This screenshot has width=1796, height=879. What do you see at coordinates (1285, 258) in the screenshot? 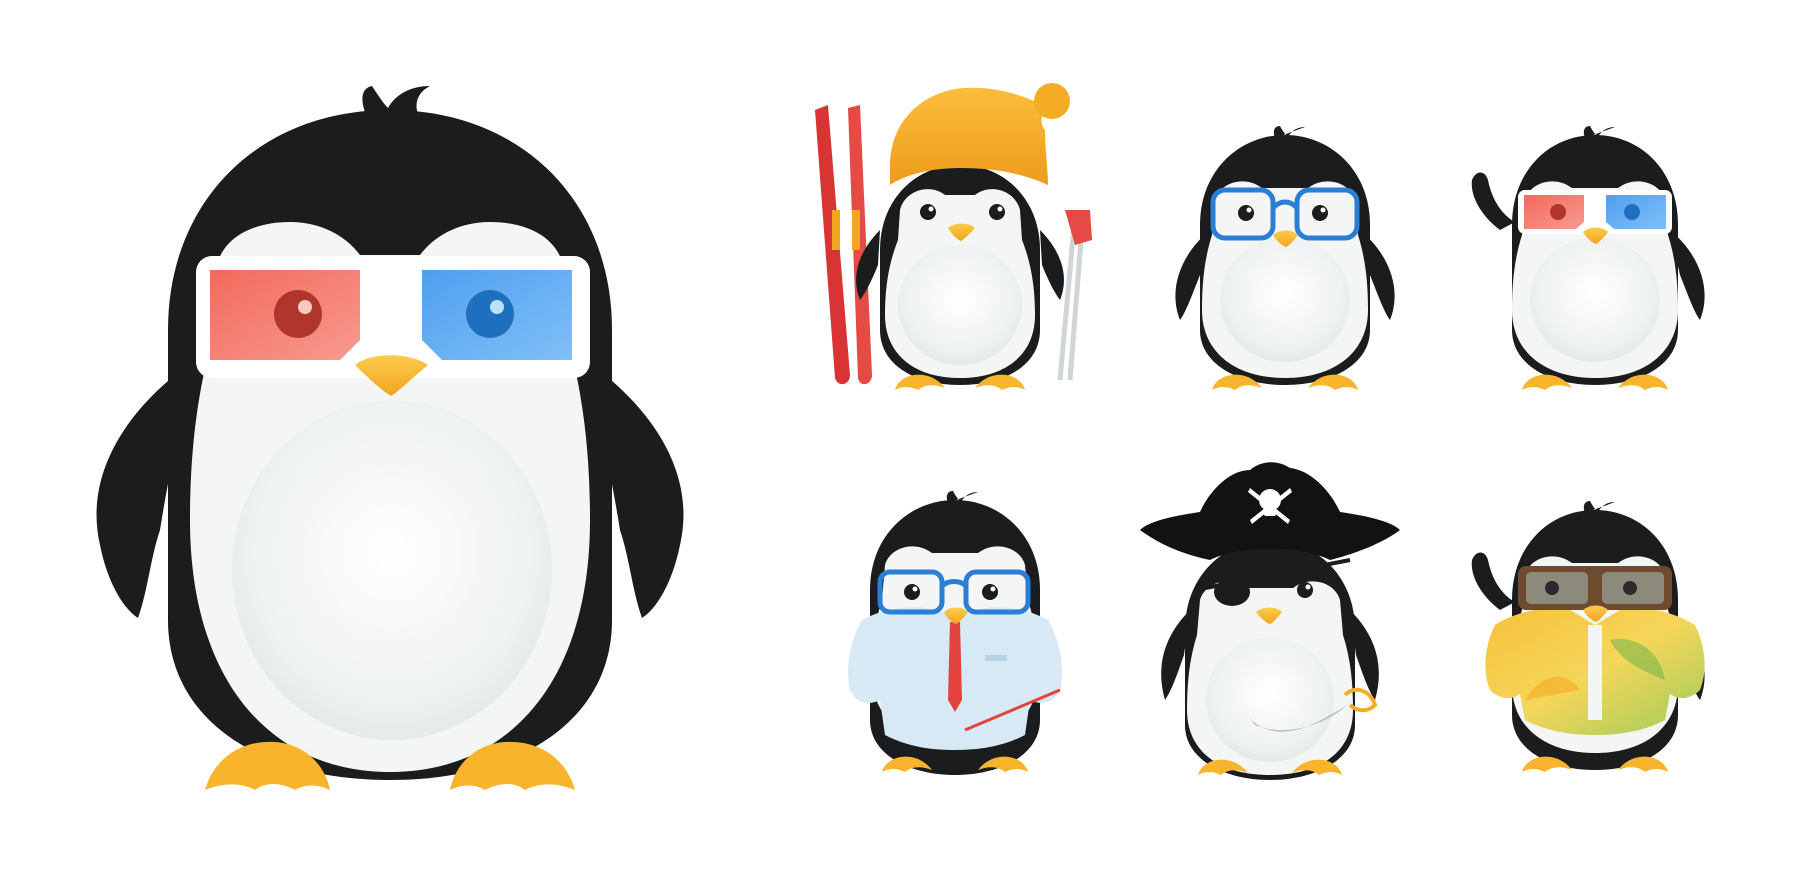
I see `nerd-penguin` at bounding box center [1285, 258].